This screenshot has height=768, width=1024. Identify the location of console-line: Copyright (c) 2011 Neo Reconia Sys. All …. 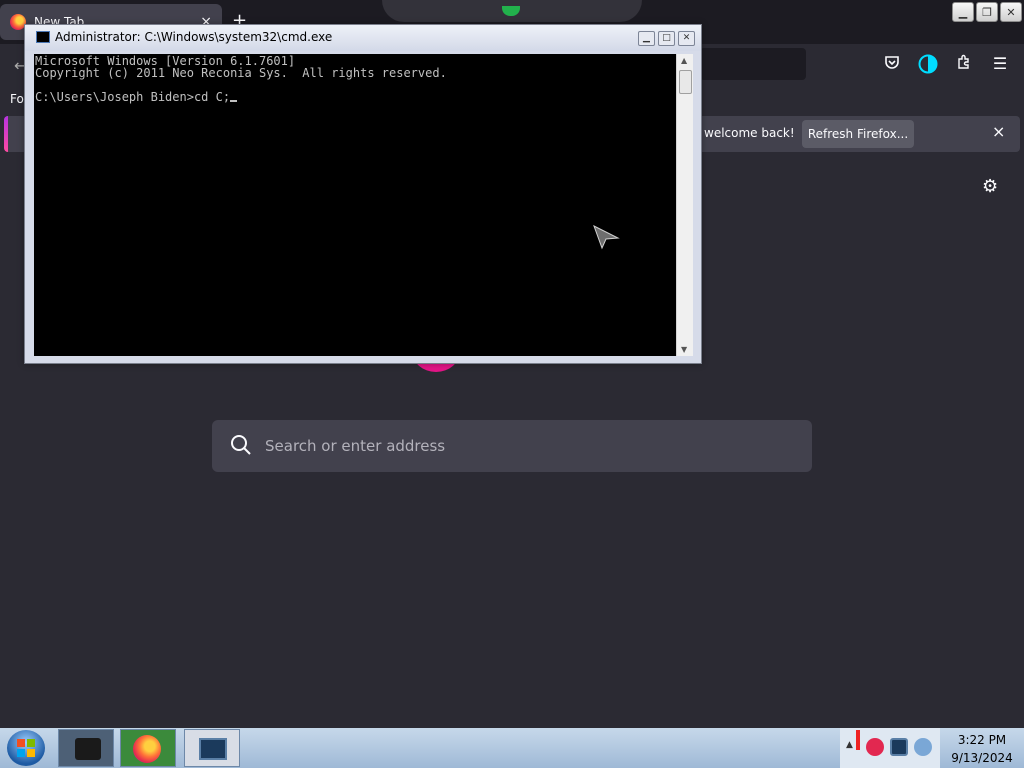
(241, 73).